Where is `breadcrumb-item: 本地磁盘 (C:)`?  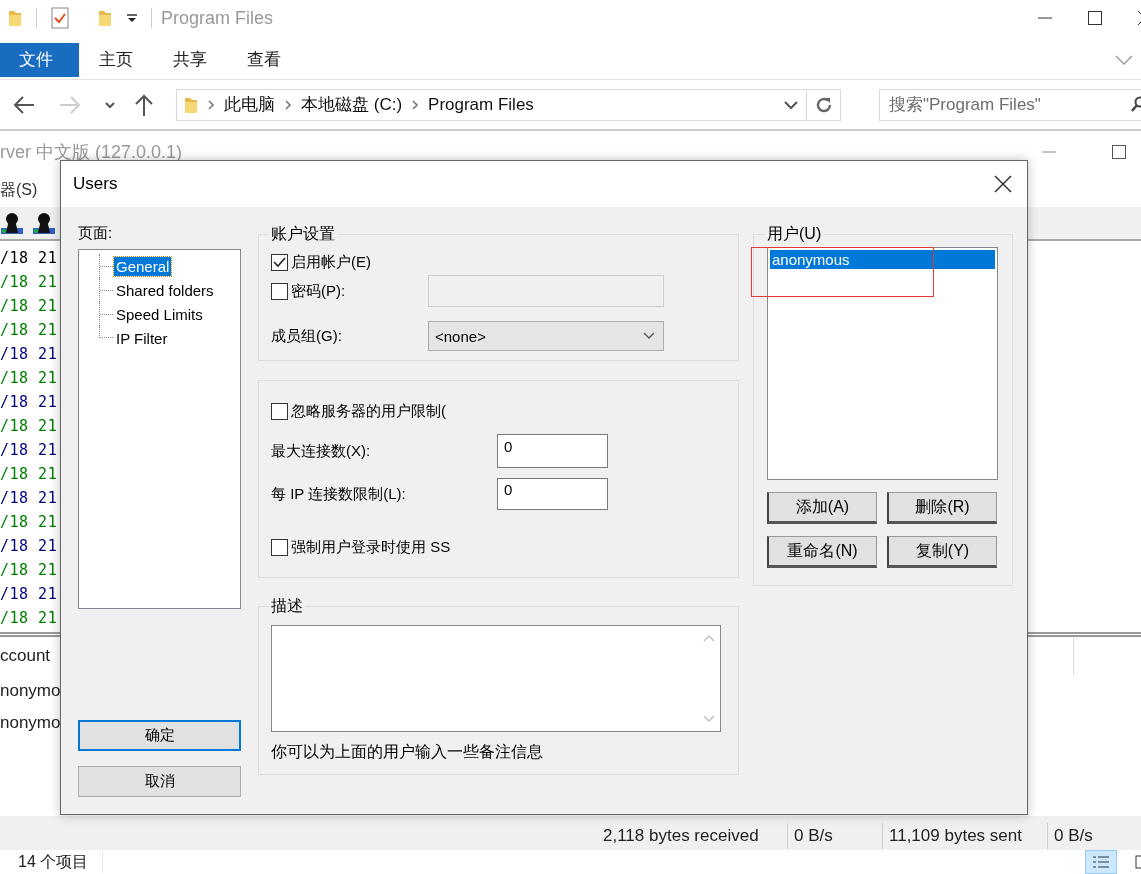 breadcrumb-item: 本地磁盘 (C:) is located at coordinates (352, 104).